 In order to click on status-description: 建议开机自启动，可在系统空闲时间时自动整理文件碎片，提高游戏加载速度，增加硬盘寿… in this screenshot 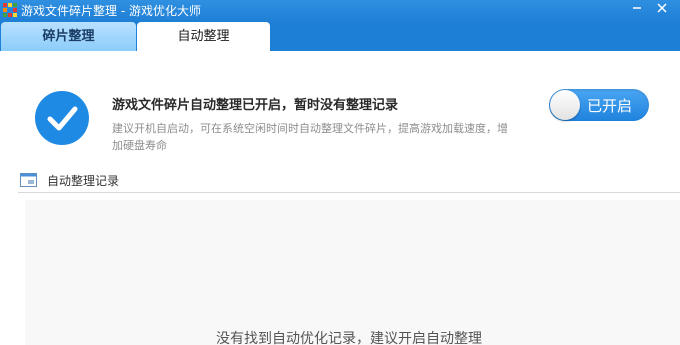, I will do `click(310, 137)`.